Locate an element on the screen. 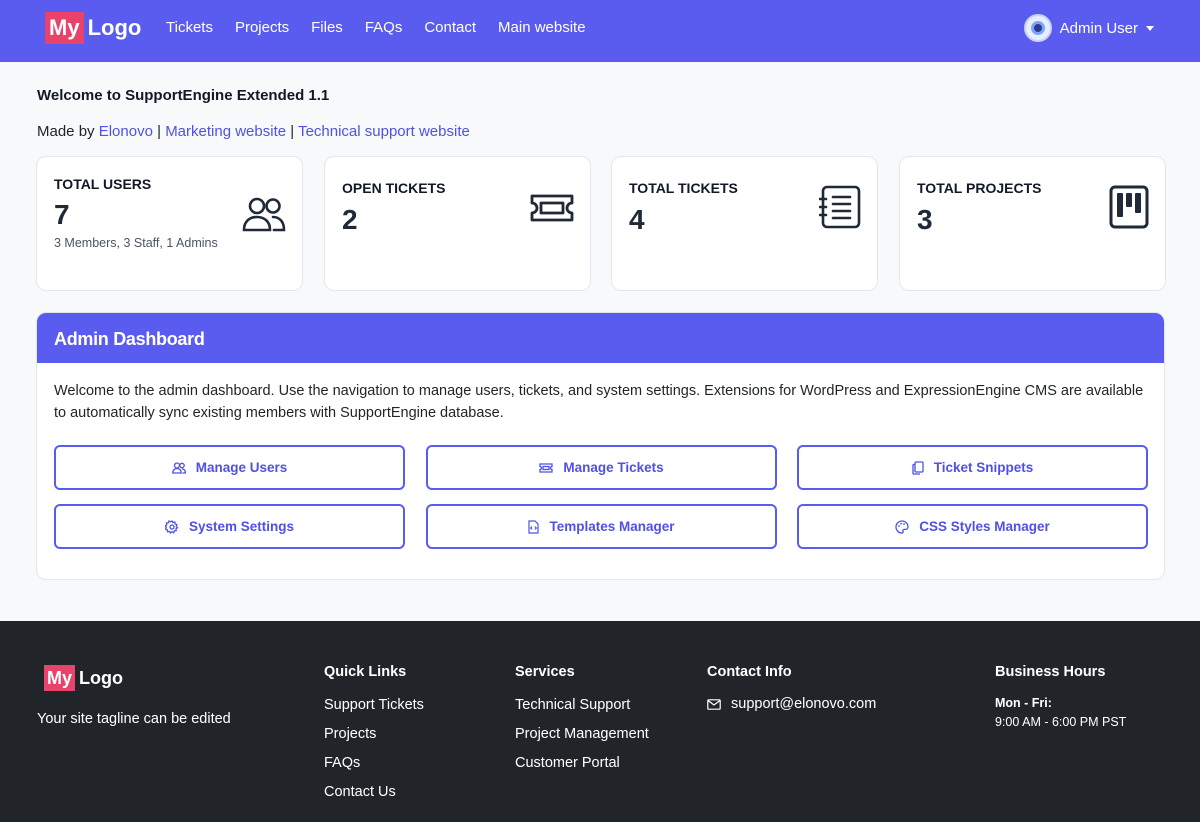 This screenshot has height=822, width=1200. stat-card-open-tickets: OPEN TICKETS 2 is located at coordinates (457, 223).